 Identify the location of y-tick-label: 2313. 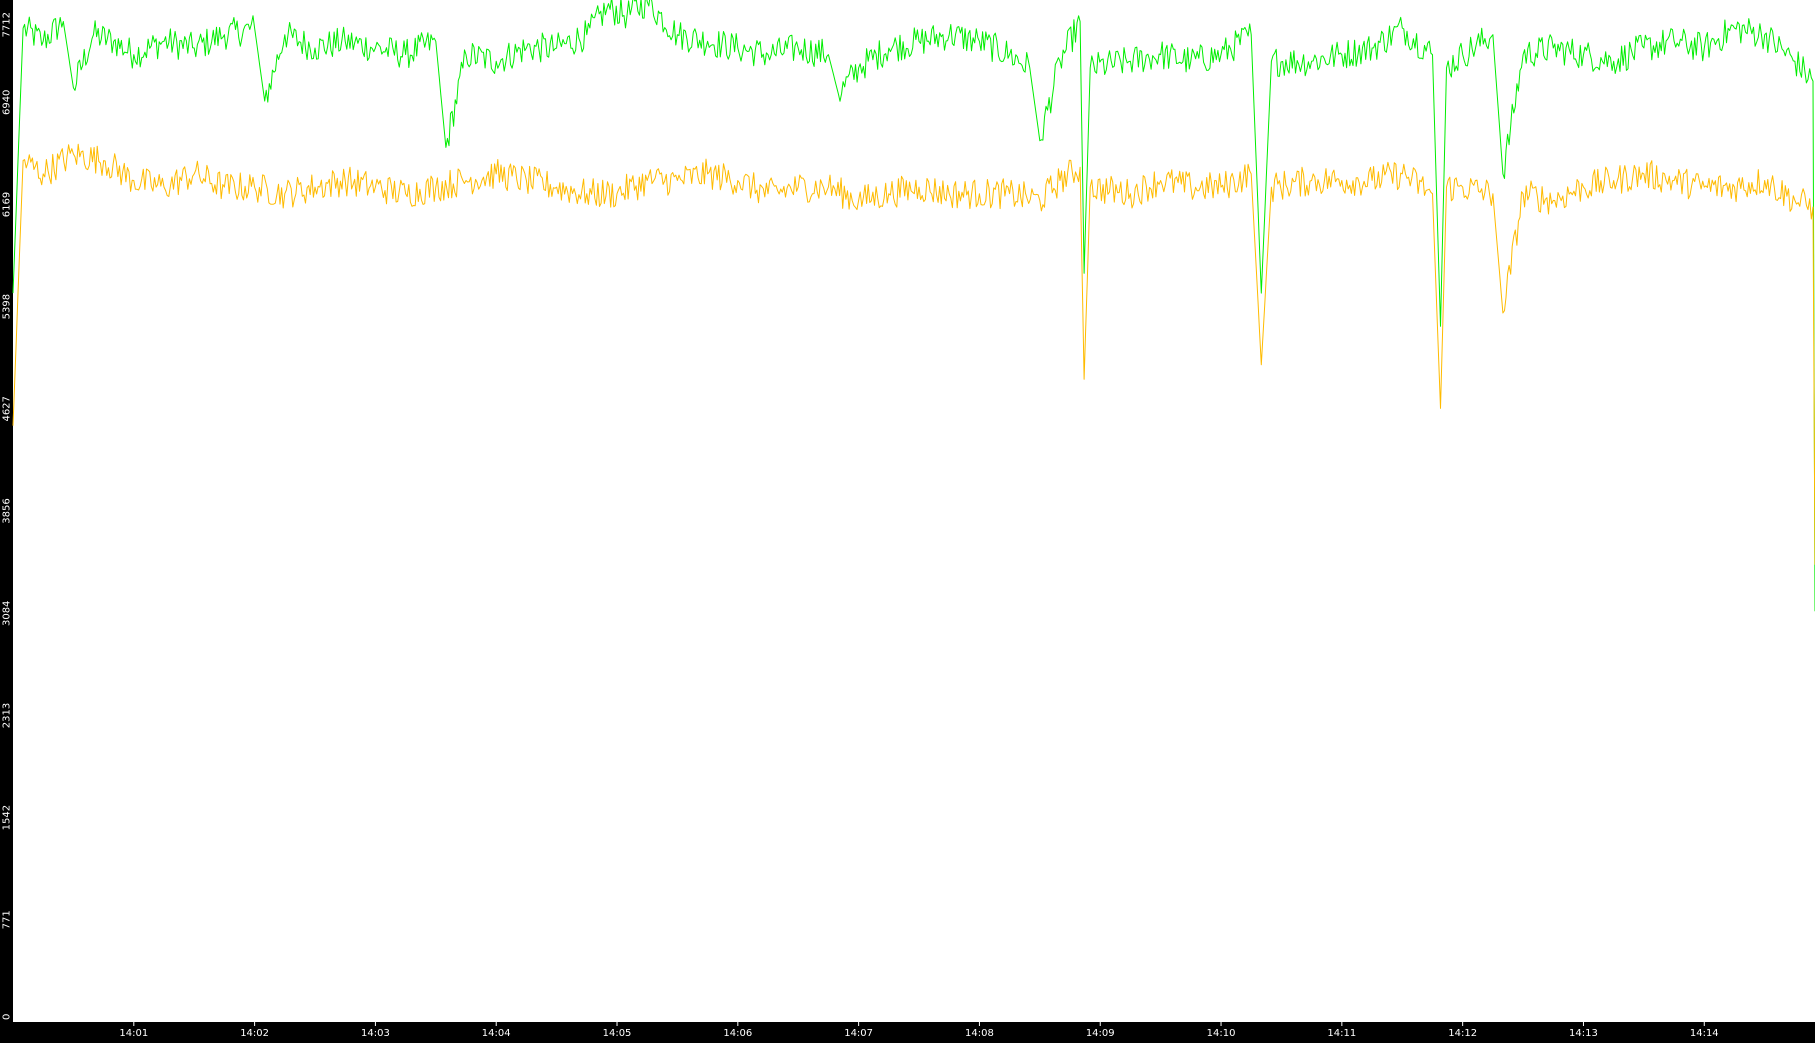
(7, 715).